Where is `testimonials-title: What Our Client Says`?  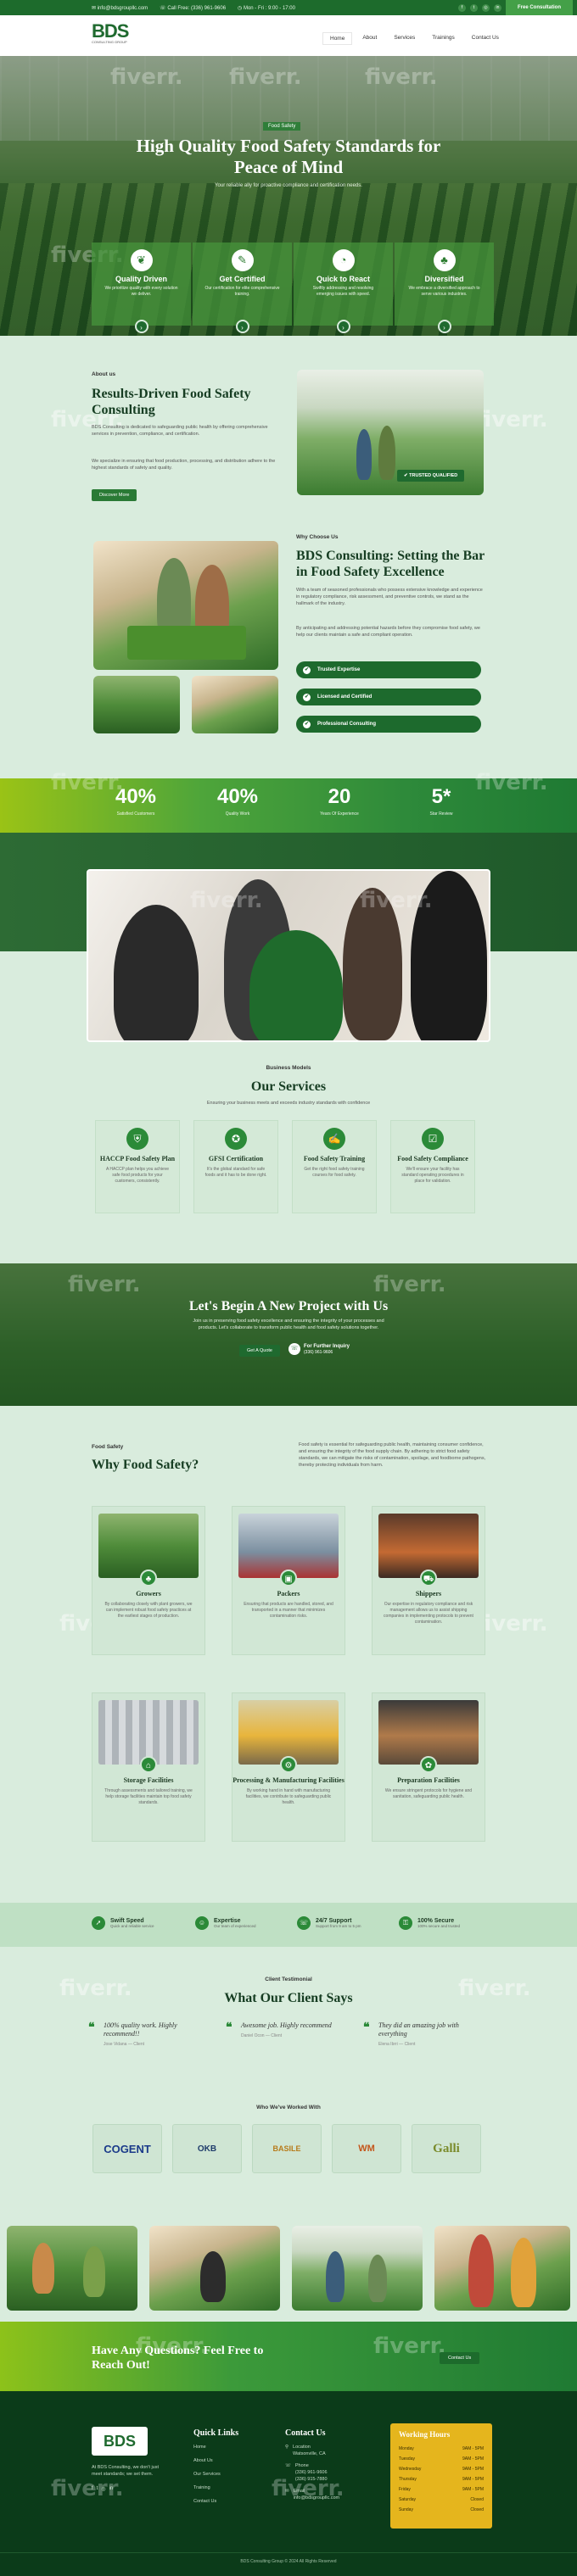 testimonials-title: What Our Client Says is located at coordinates (288, 1998).